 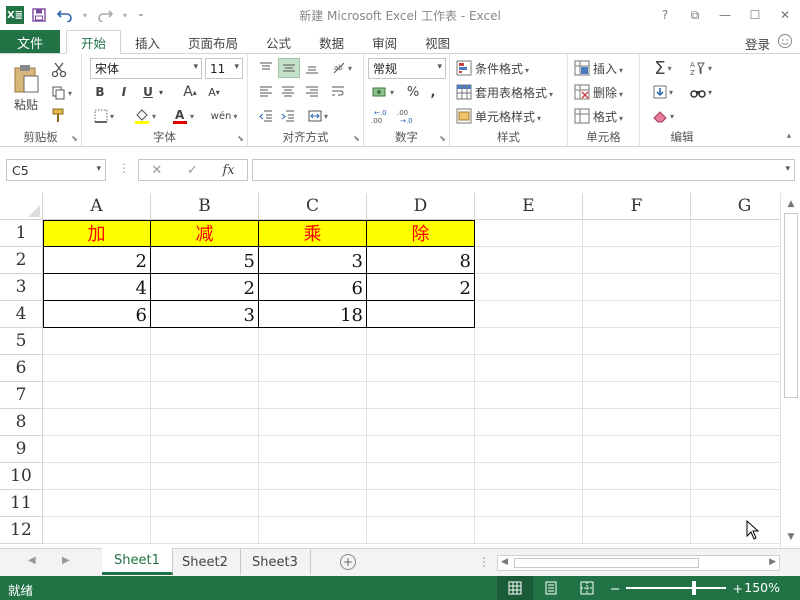 I want to click on cell-c8, so click(x=313, y=422).